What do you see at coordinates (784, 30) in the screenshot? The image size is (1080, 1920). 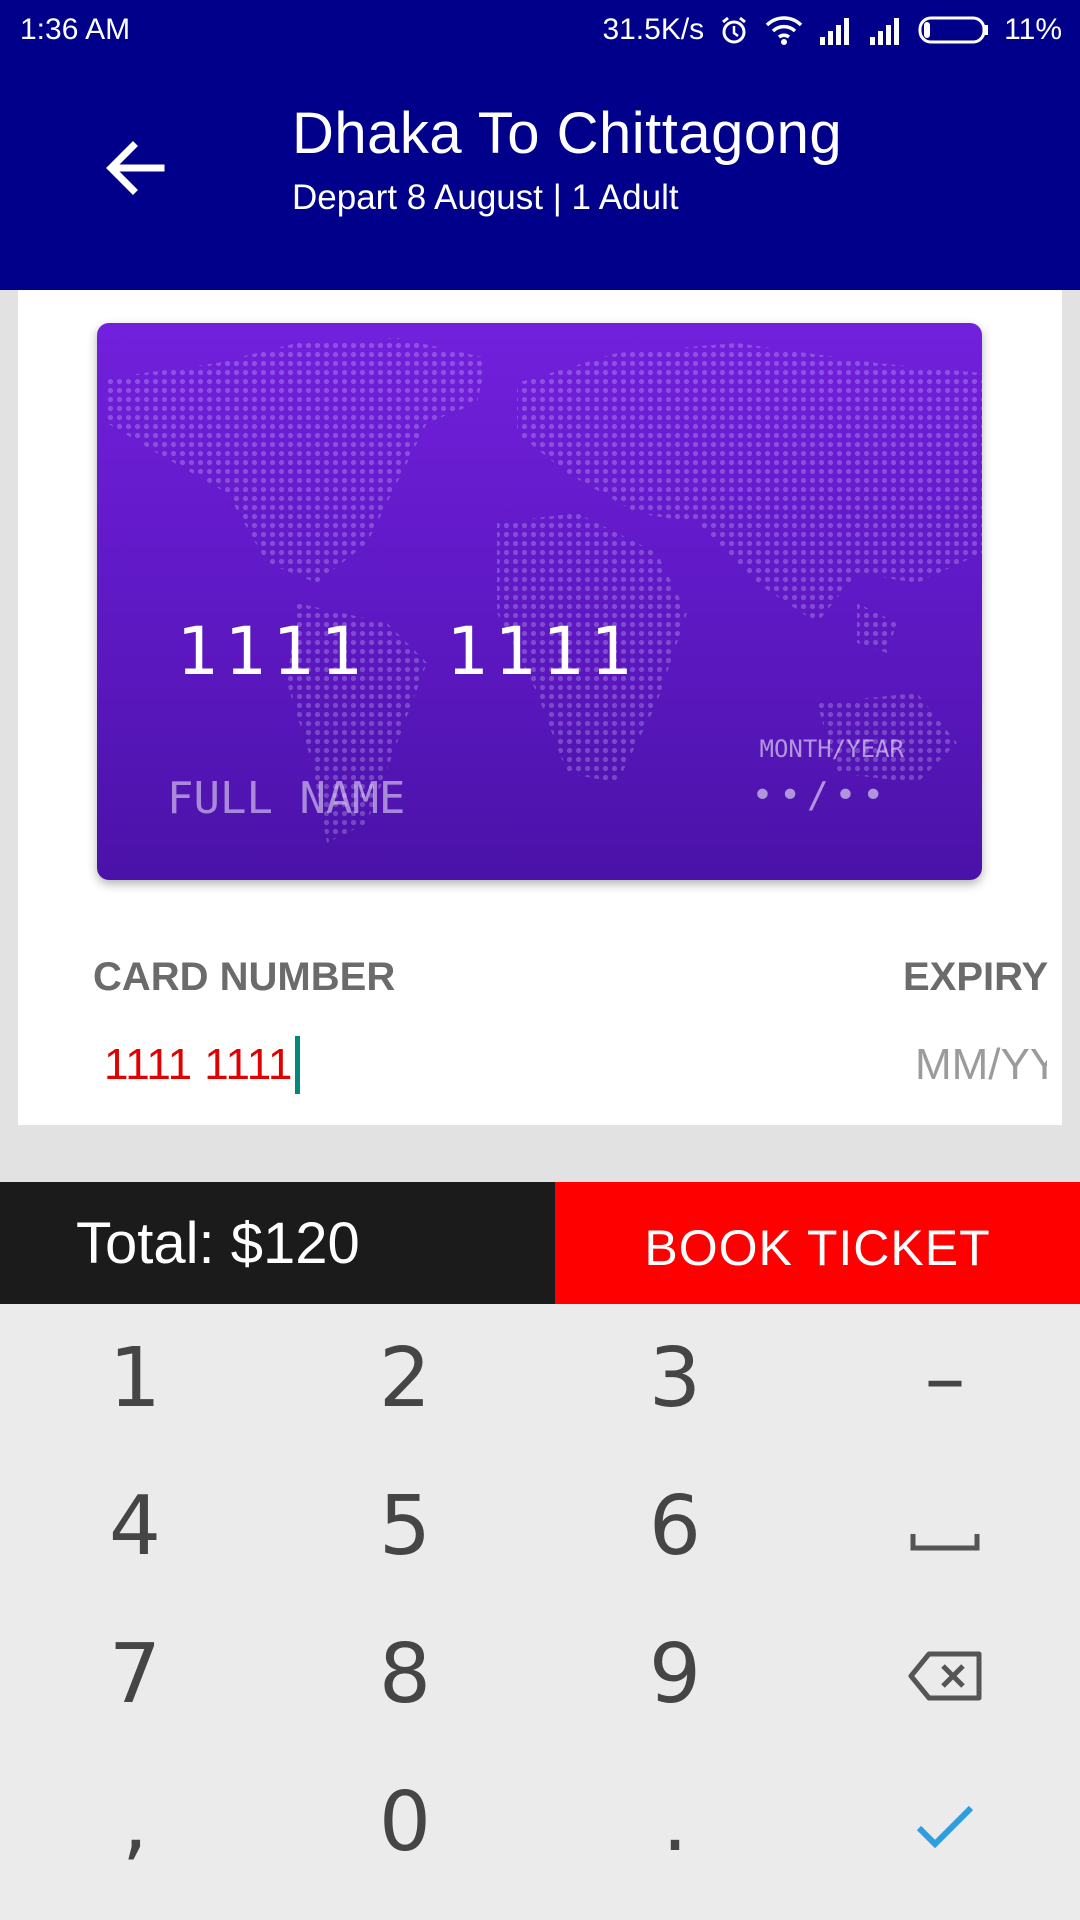 I see `wifi-icon` at bounding box center [784, 30].